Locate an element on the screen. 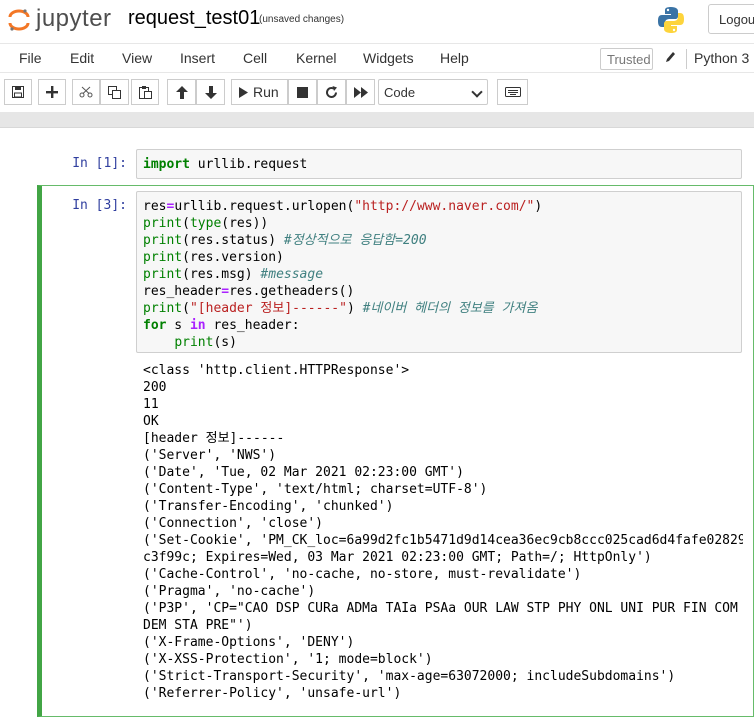 The width and height of the screenshot is (754, 722). run-label: Run is located at coordinates (266, 92).